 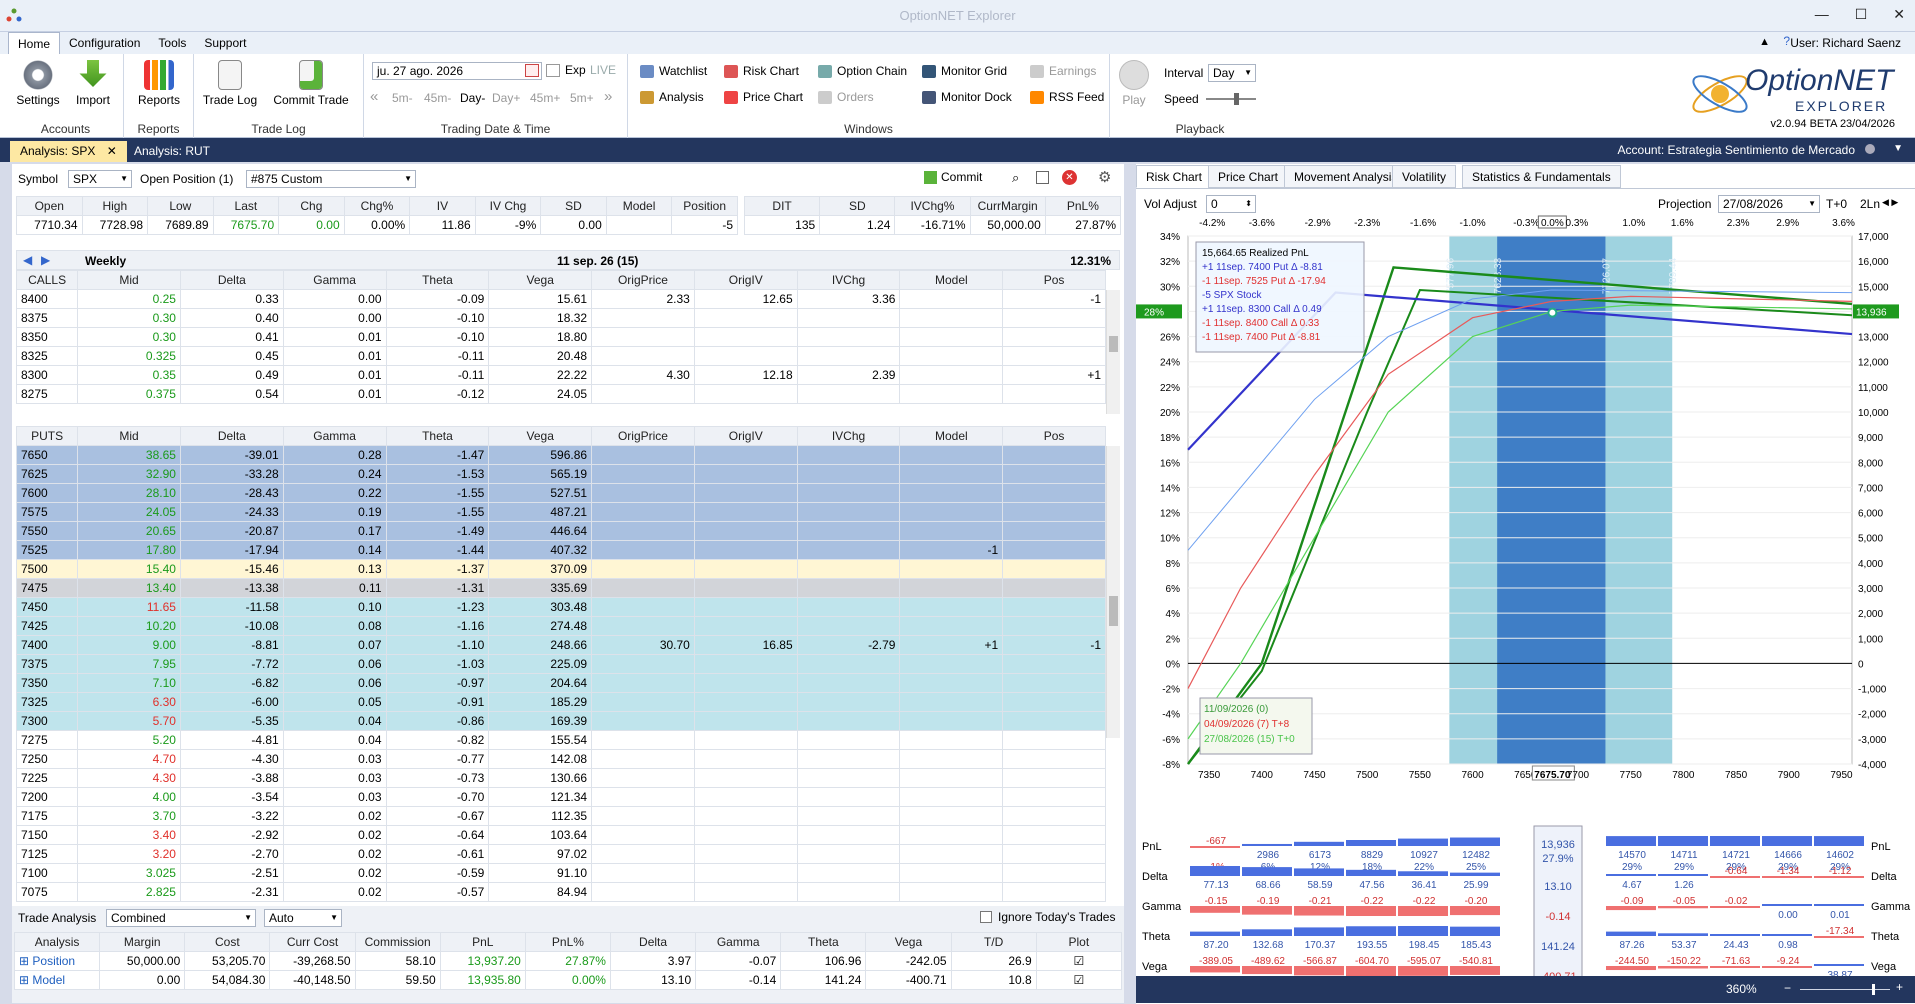 I want to click on plot-checkbox: ☑, so click(x=1079, y=980).